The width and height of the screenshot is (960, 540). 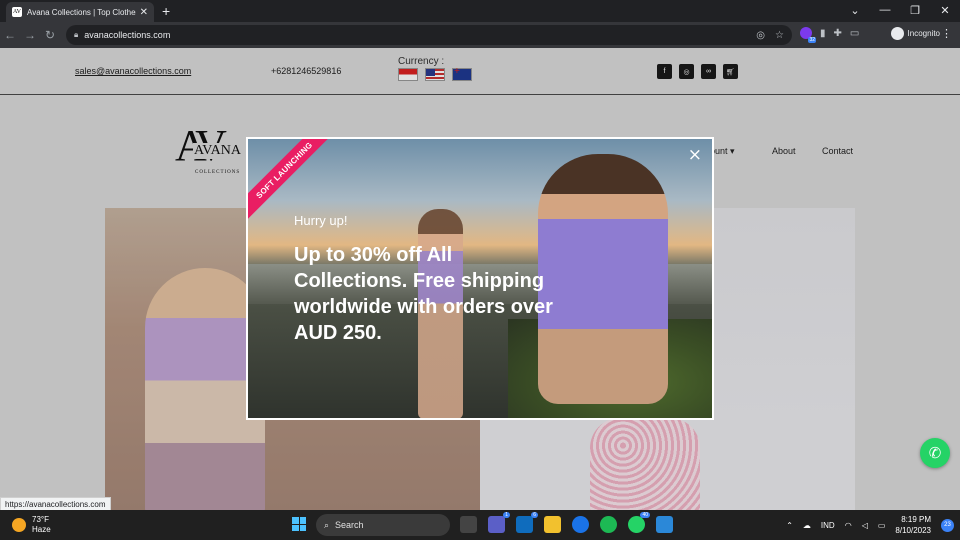 What do you see at coordinates (865, 525) in the screenshot?
I see `volume-icon: ◁` at bounding box center [865, 525].